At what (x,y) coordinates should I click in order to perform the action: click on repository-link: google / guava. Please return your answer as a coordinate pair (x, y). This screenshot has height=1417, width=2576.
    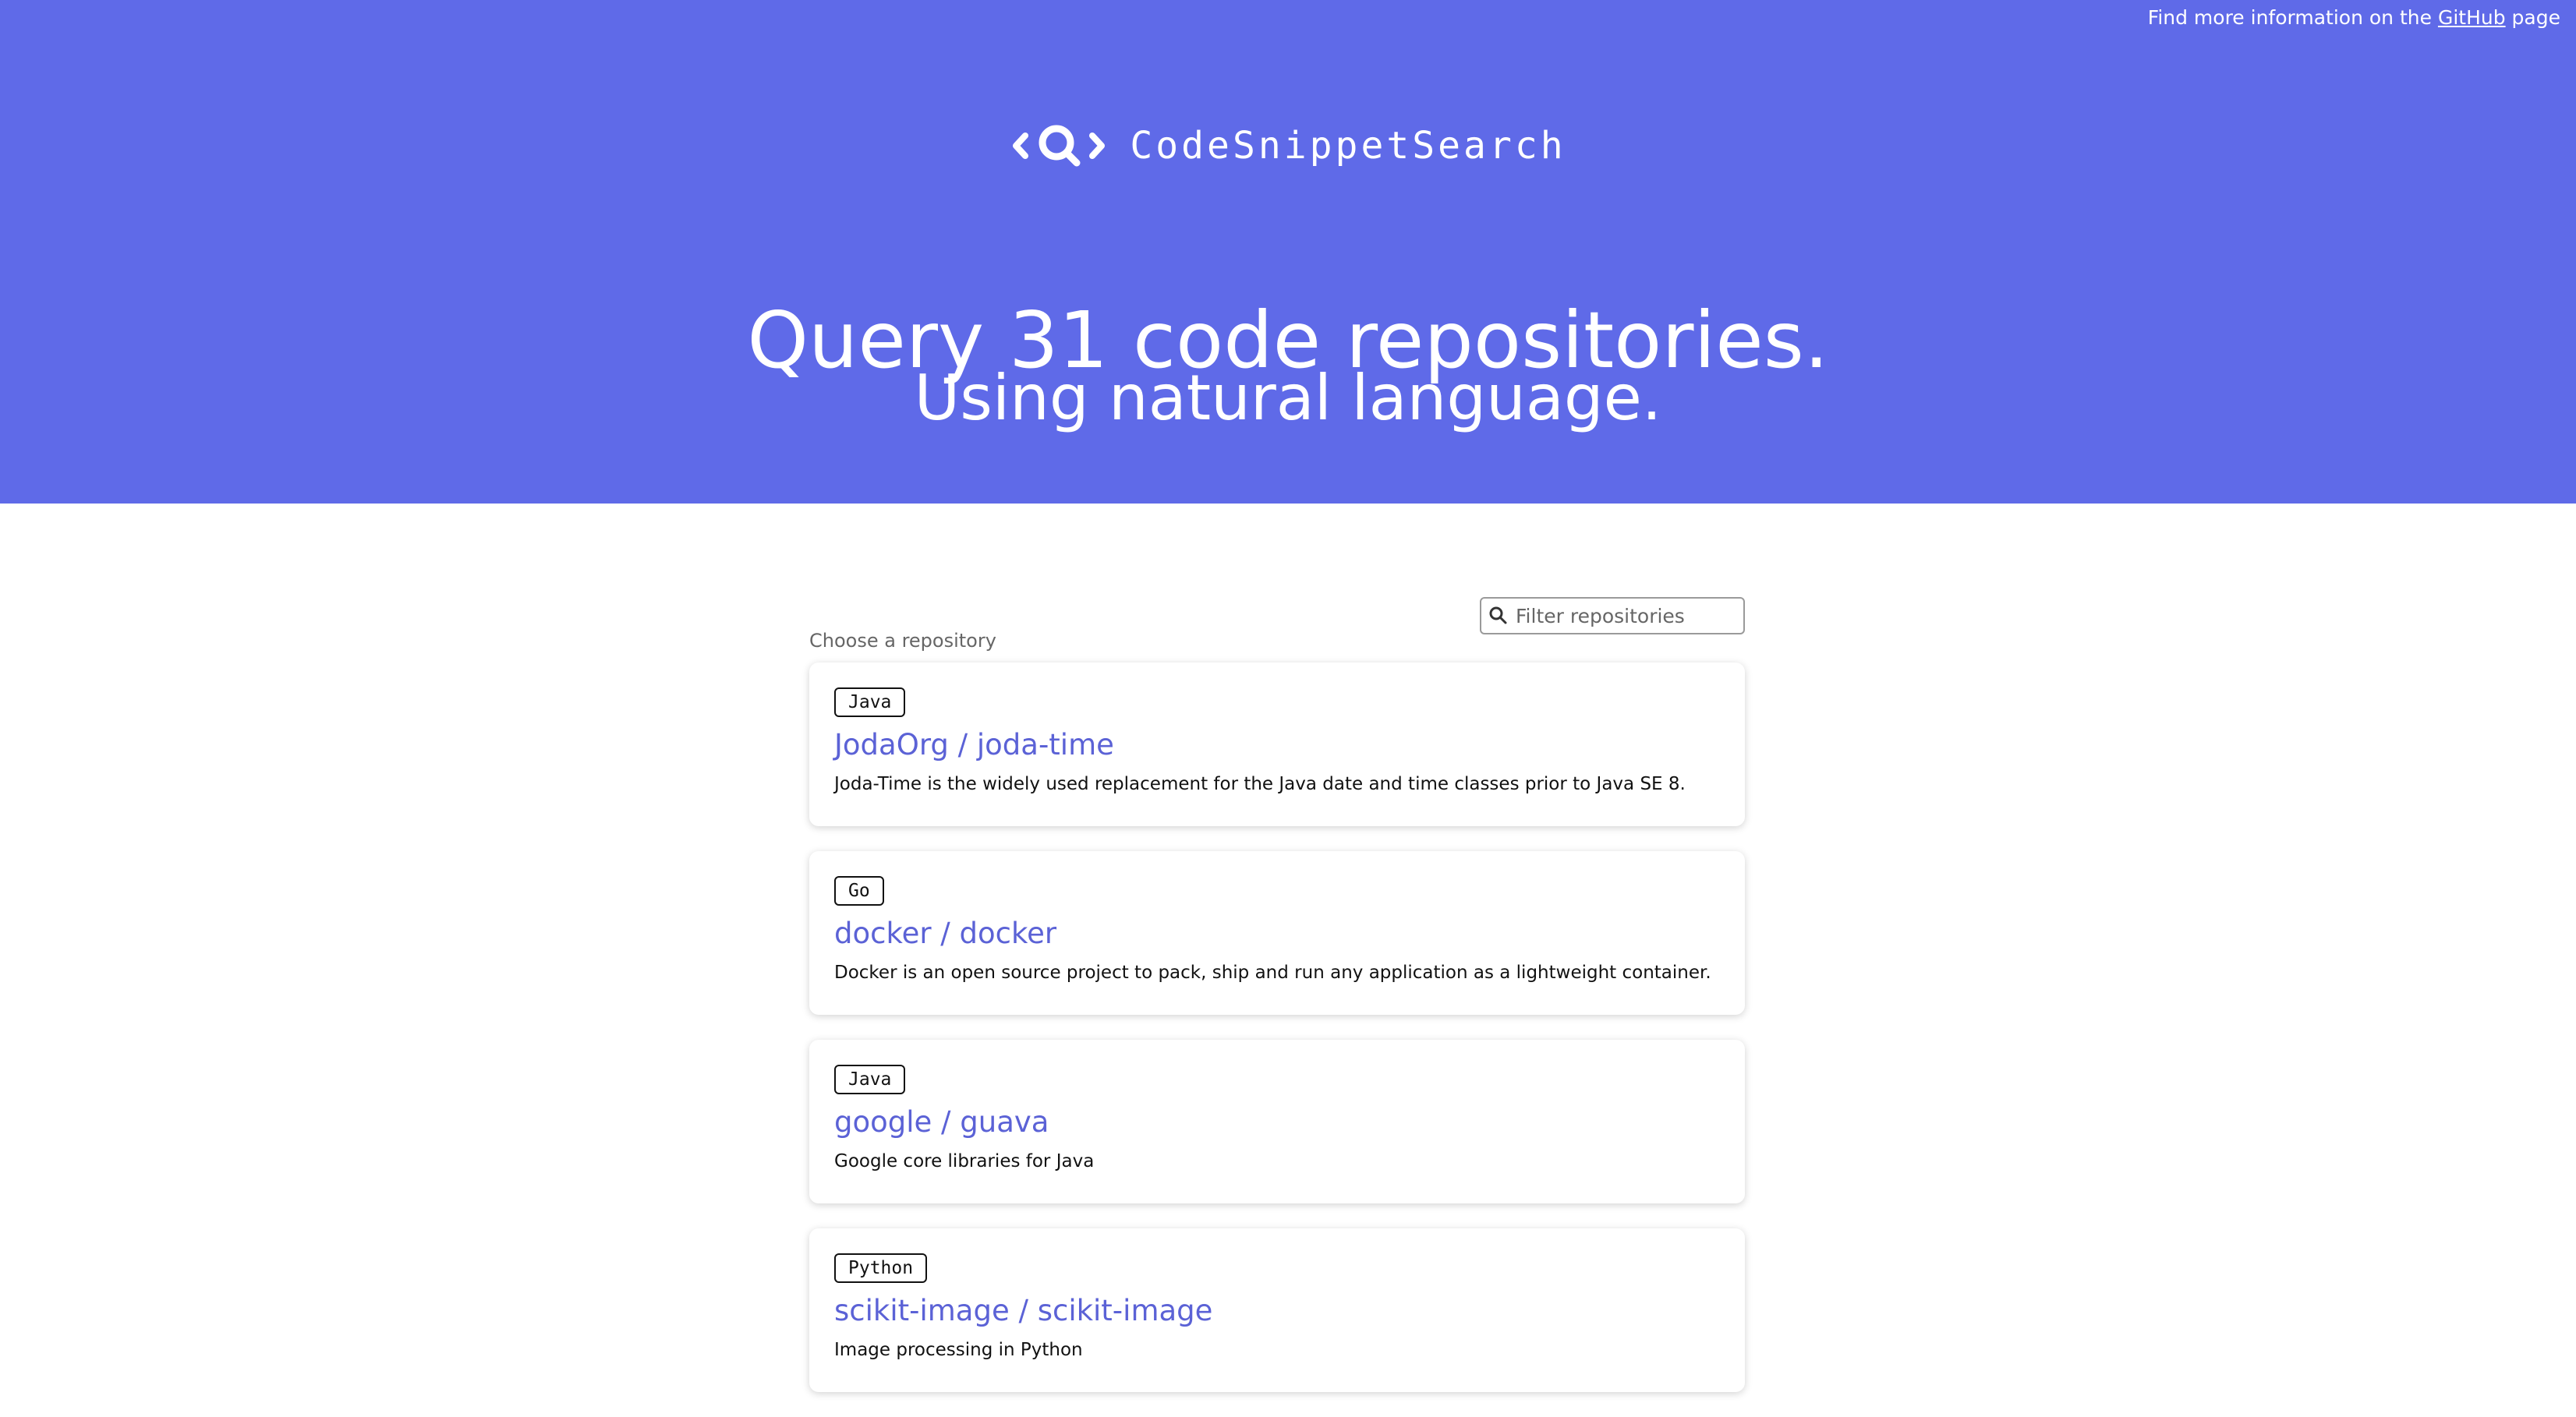
    Looking at the image, I should click on (1277, 1122).